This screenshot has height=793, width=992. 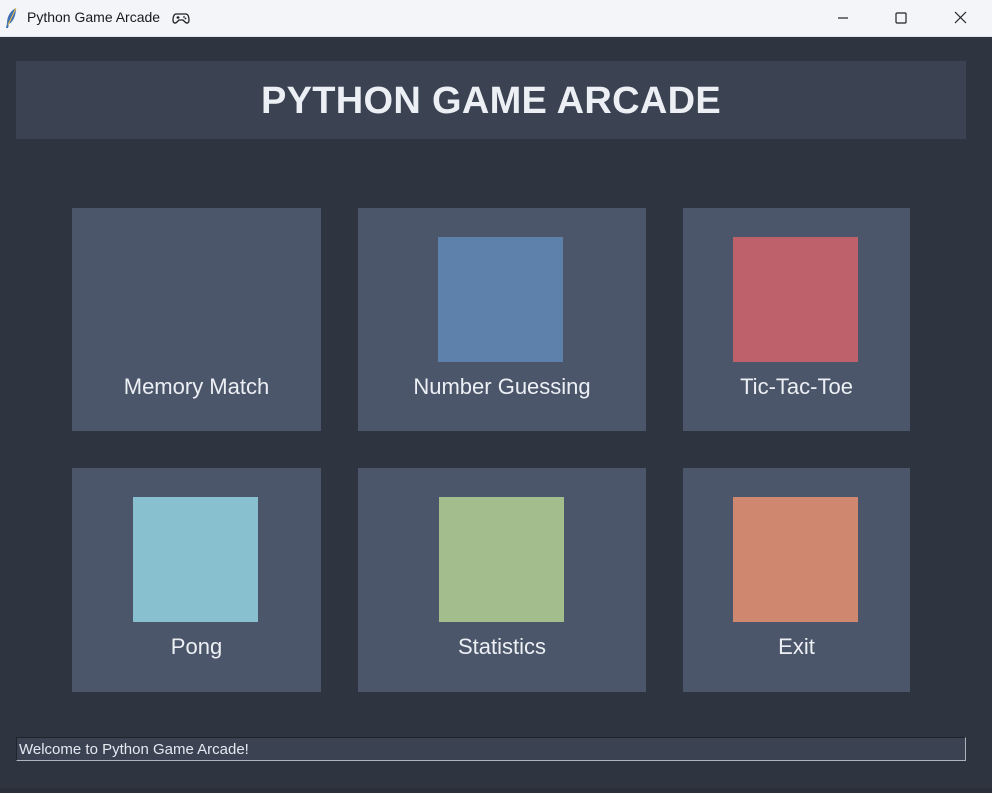 I want to click on close-icon, so click(x=960, y=17).